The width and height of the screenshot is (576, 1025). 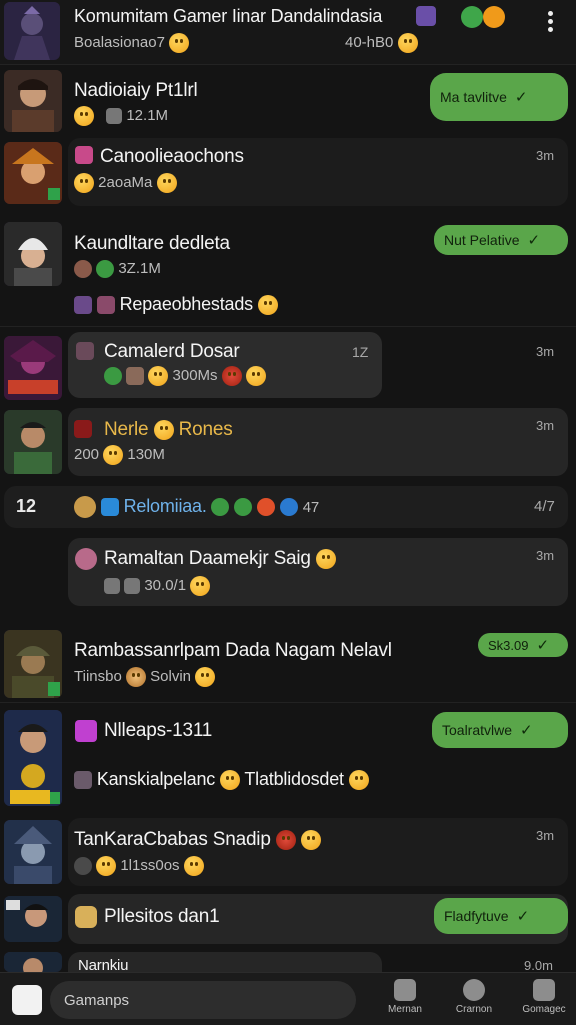 What do you see at coordinates (405, 997) in the screenshot?
I see `nav-members: Mernan` at bounding box center [405, 997].